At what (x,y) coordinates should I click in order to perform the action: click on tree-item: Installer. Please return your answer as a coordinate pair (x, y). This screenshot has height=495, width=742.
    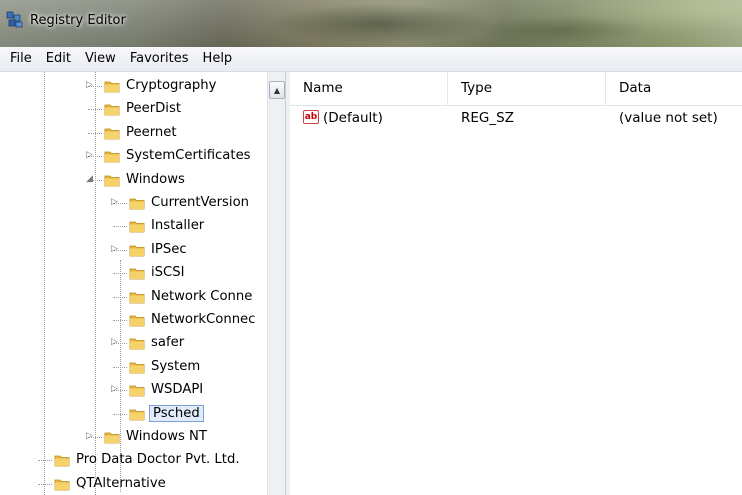
    Looking at the image, I should click on (134, 226).